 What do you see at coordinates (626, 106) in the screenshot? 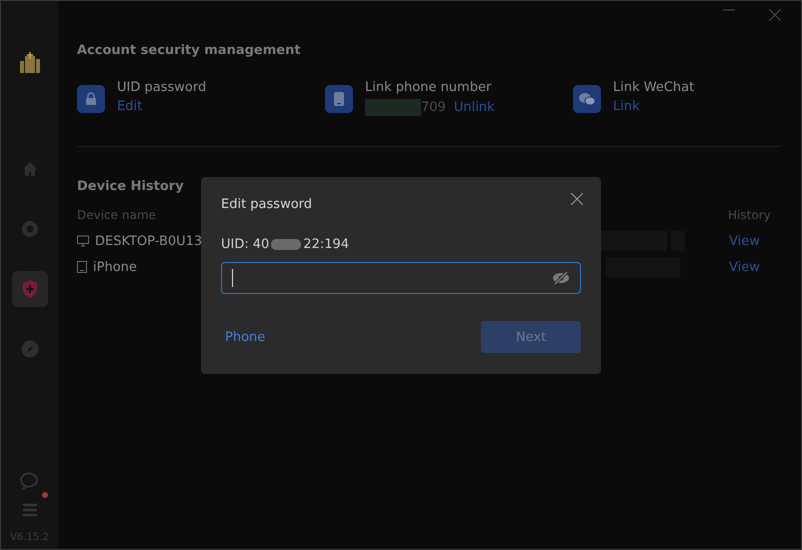
I see `action-link: Link` at bounding box center [626, 106].